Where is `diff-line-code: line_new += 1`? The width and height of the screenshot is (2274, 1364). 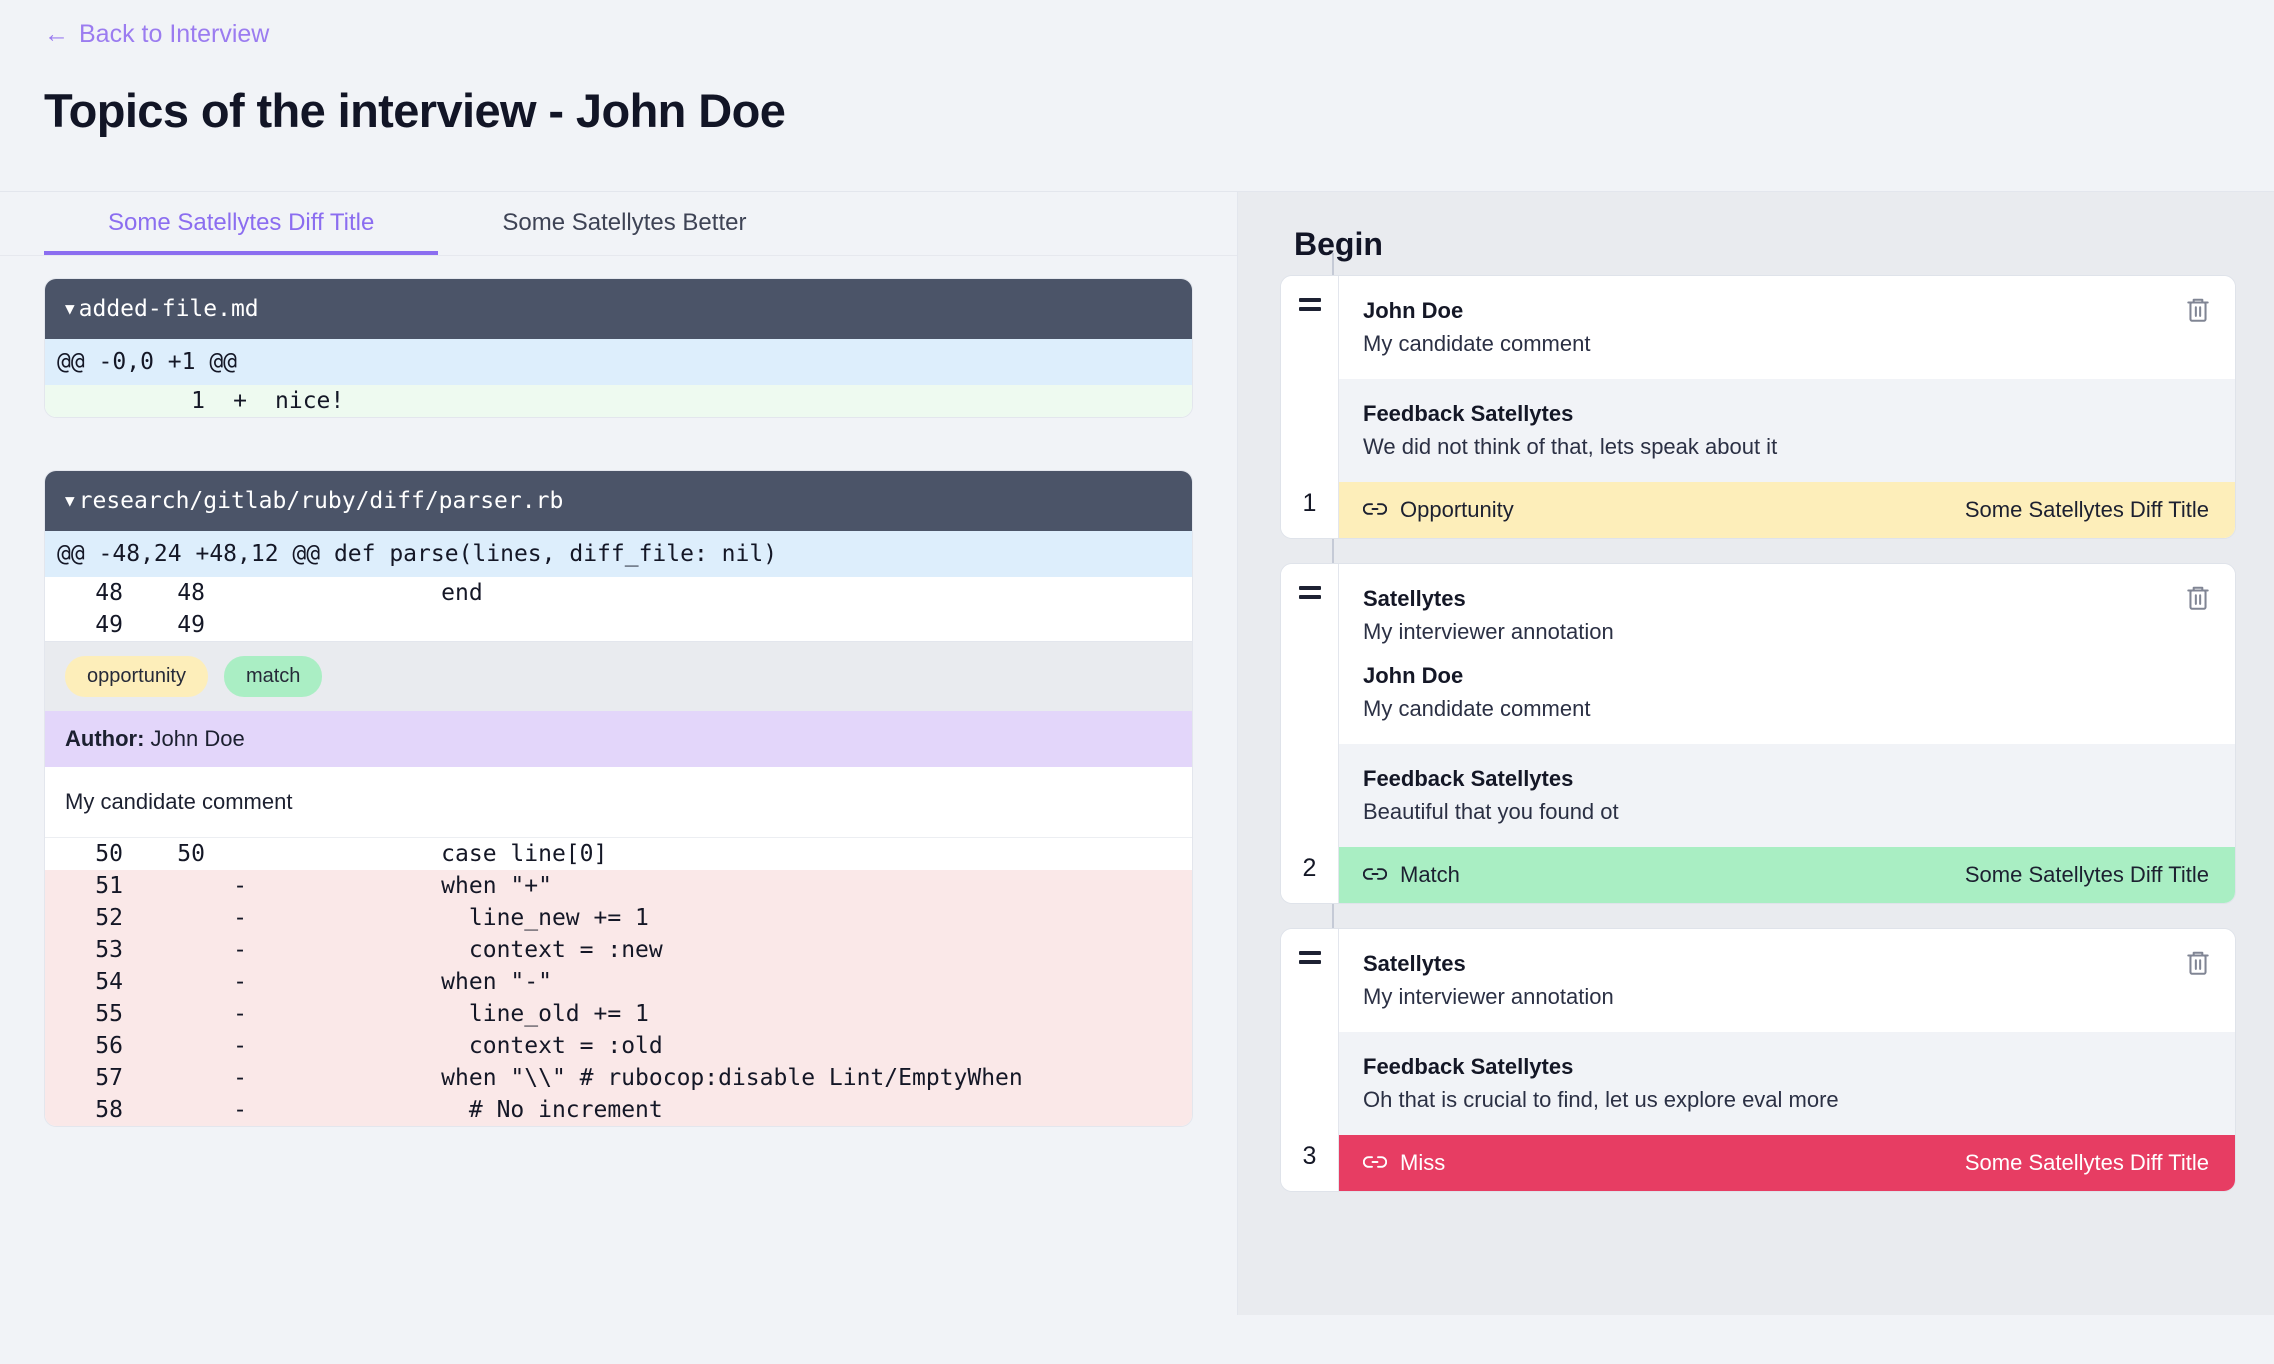 diff-line-code: line_new += 1 is located at coordinates (462, 918).